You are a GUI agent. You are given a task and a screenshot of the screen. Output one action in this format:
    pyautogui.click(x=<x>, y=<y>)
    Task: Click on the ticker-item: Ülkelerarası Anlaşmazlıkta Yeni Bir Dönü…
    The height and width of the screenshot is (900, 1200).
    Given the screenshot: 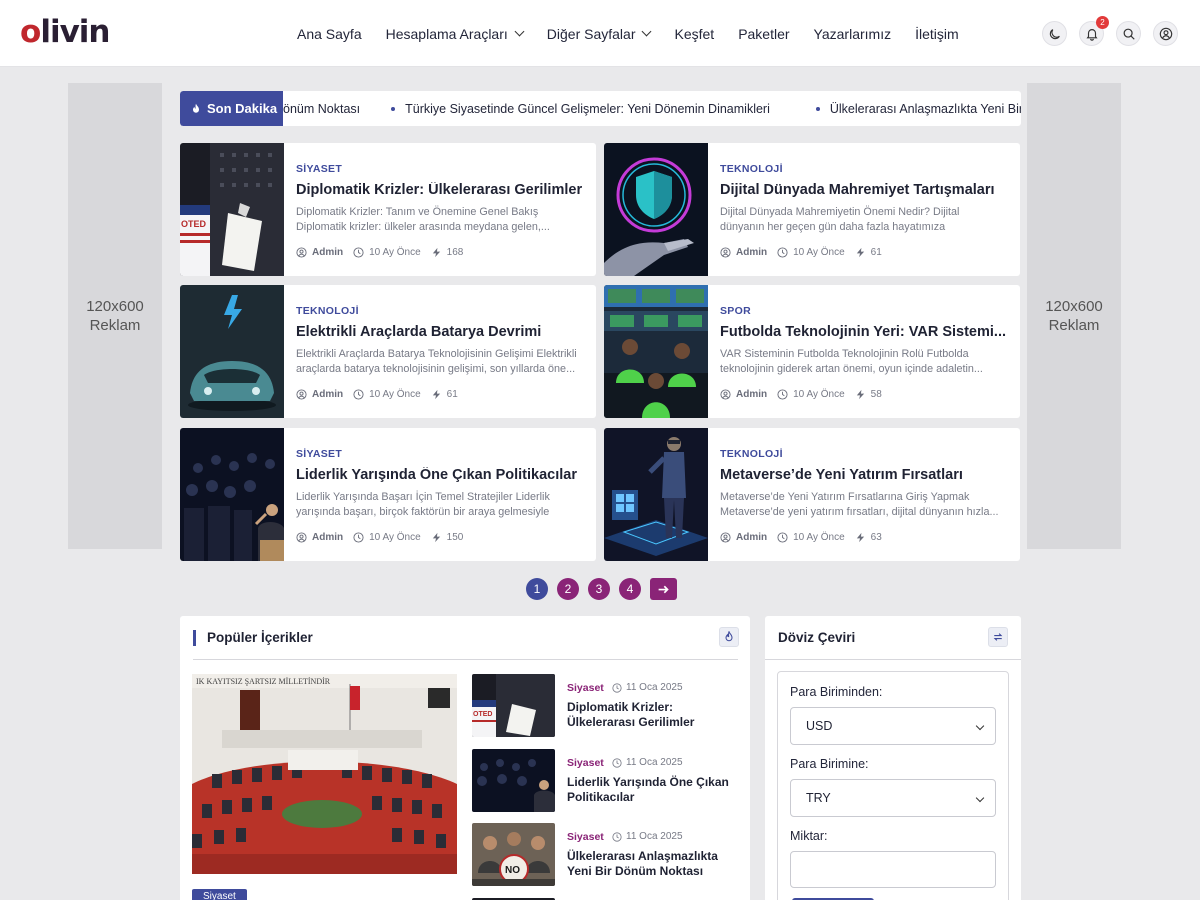 What is the action you would take?
    pyautogui.click(x=895, y=109)
    